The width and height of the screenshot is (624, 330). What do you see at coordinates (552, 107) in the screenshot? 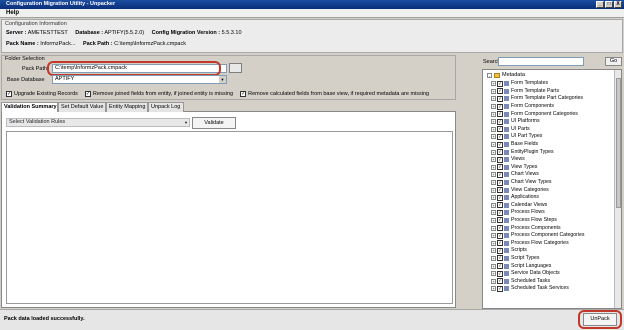
I see `tree-item: + ✓ Form Components` at bounding box center [552, 107].